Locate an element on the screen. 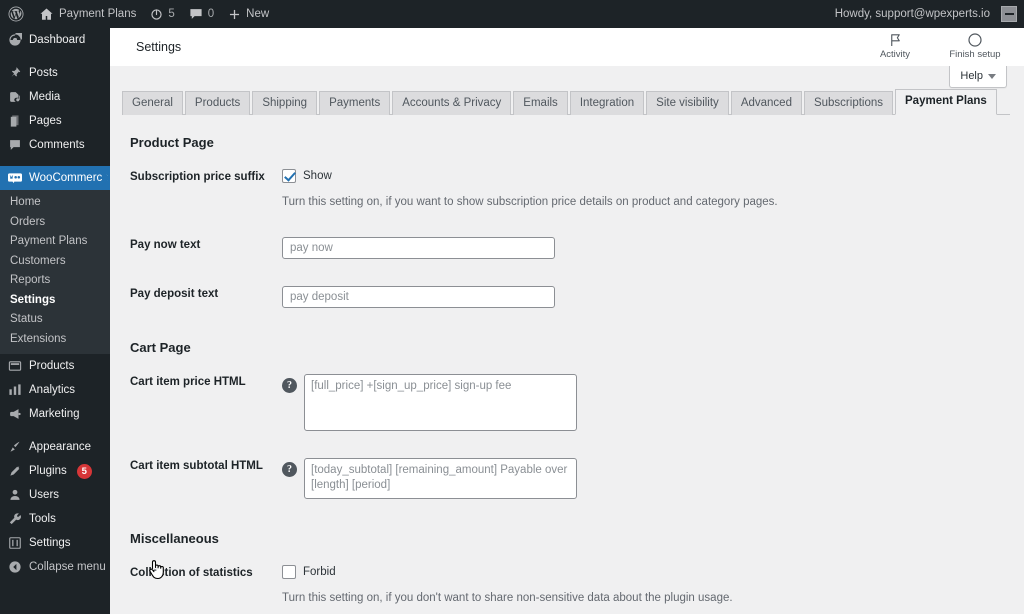 Image resolution: width=1024 pixels, height=614 pixels. media-icon is located at coordinates (15, 97).